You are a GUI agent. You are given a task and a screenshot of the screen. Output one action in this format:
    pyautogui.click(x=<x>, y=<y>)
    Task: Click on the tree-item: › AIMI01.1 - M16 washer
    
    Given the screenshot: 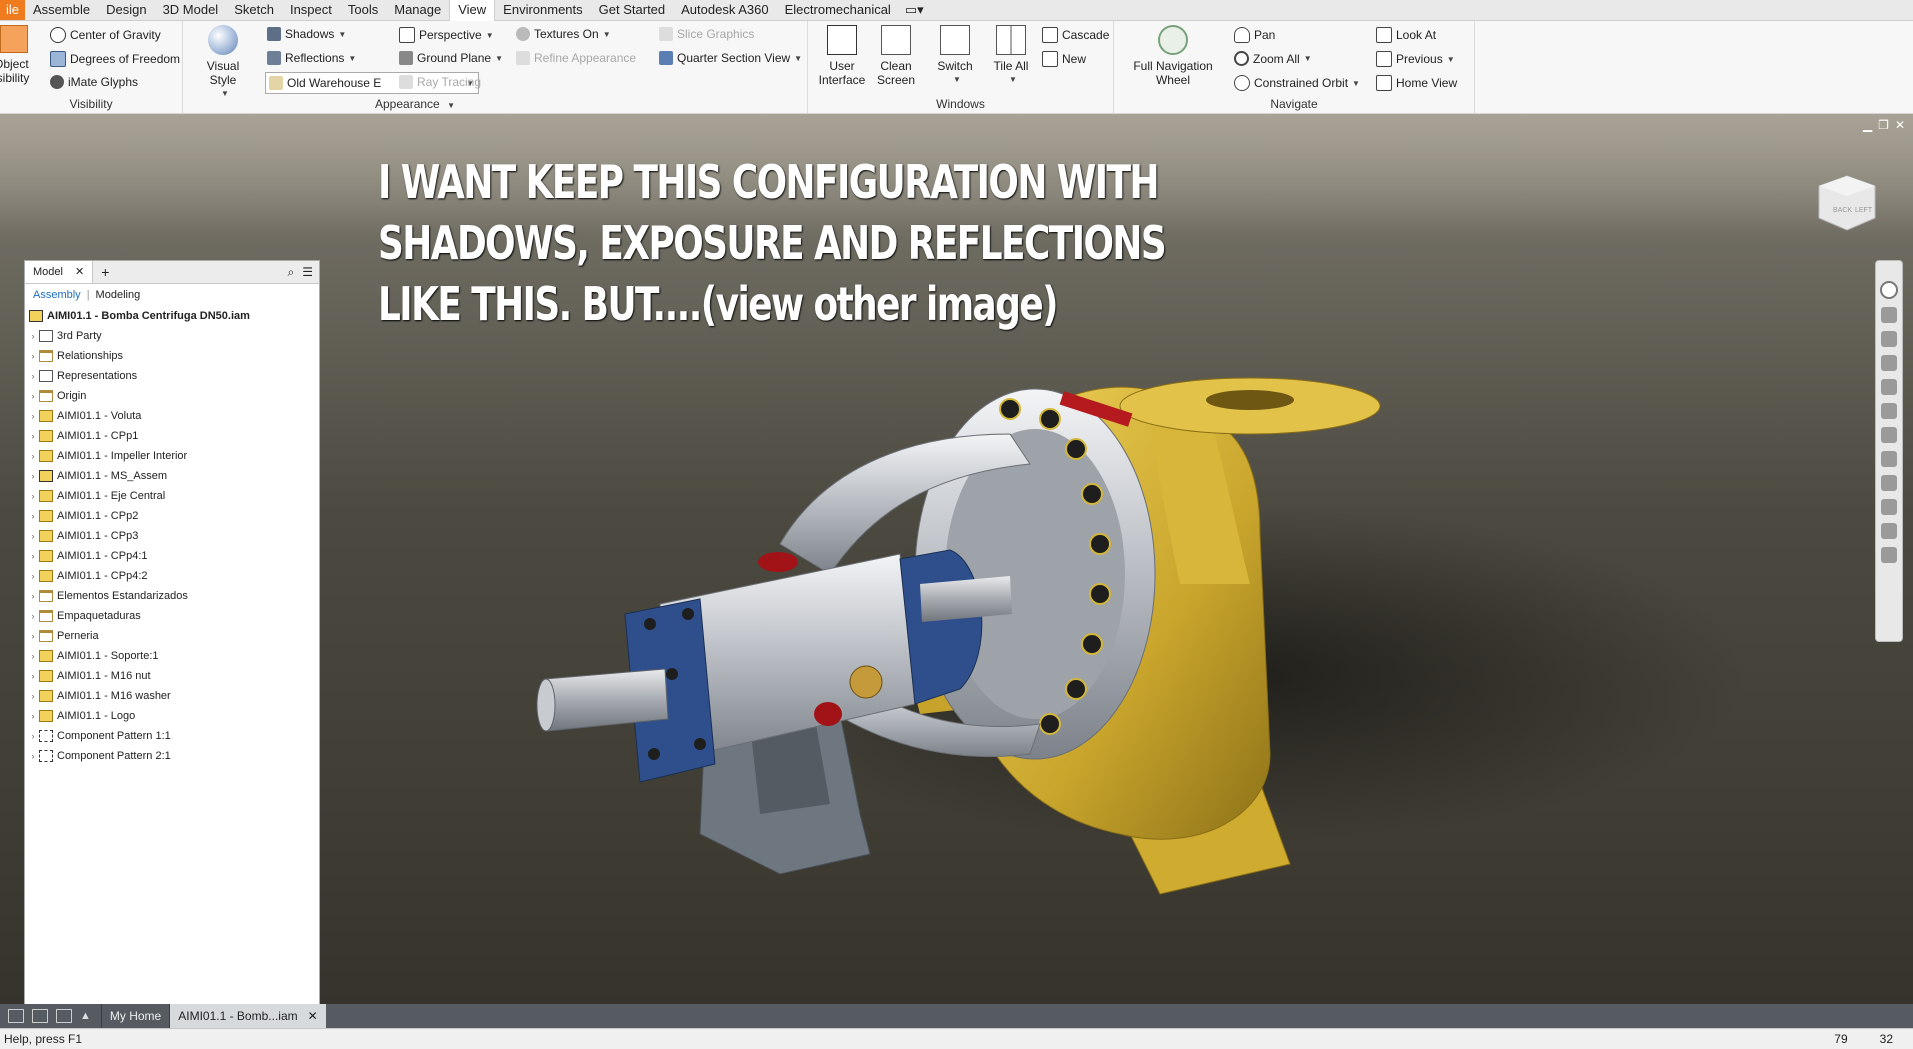 What is the action you would take?
    pyautogui.click(x=173, y=696)
    